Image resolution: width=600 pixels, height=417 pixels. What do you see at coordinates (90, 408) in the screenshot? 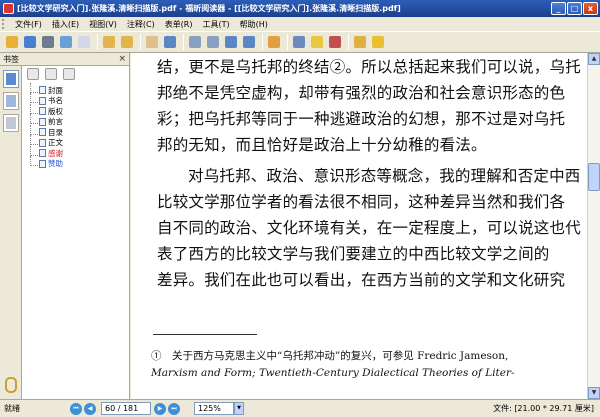
I see `prev-page-icon: ◀` at bounding box center [90, 408].